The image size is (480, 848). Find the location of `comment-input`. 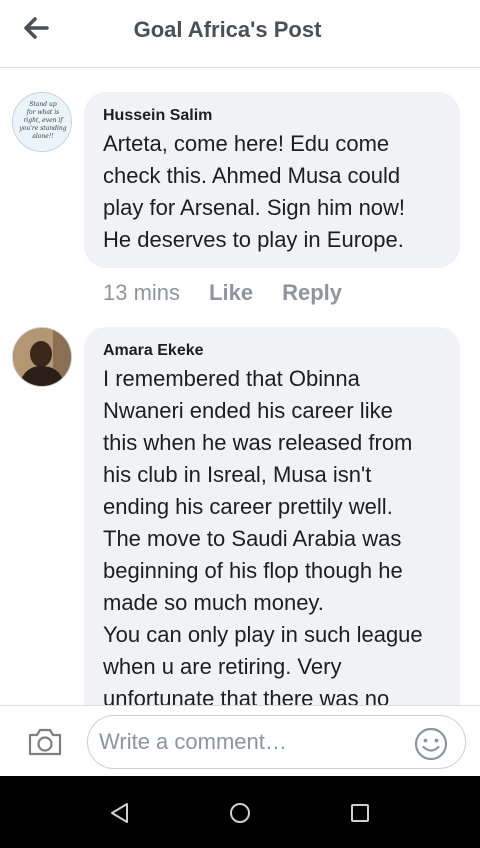

comment-input is located at coordinates (276, 742).